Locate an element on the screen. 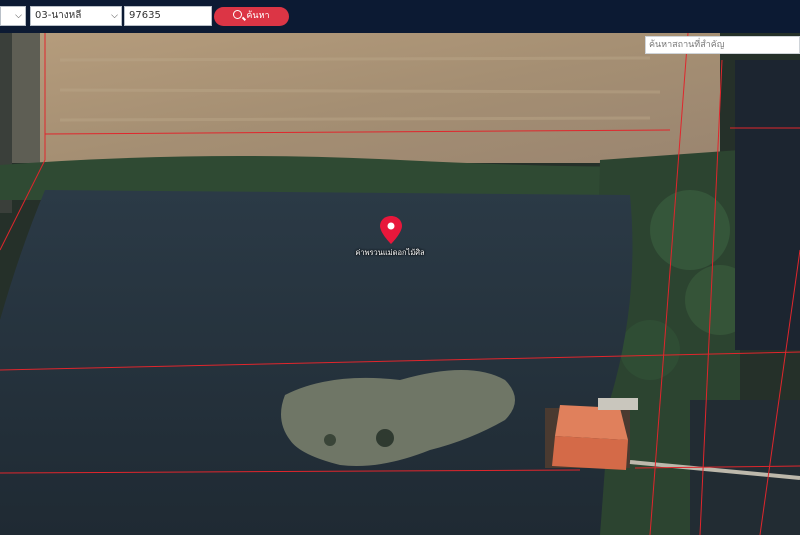 The width and height of the screenshot is (800, 535). search-button: ค้นหา is located at coordinates (251, 16).